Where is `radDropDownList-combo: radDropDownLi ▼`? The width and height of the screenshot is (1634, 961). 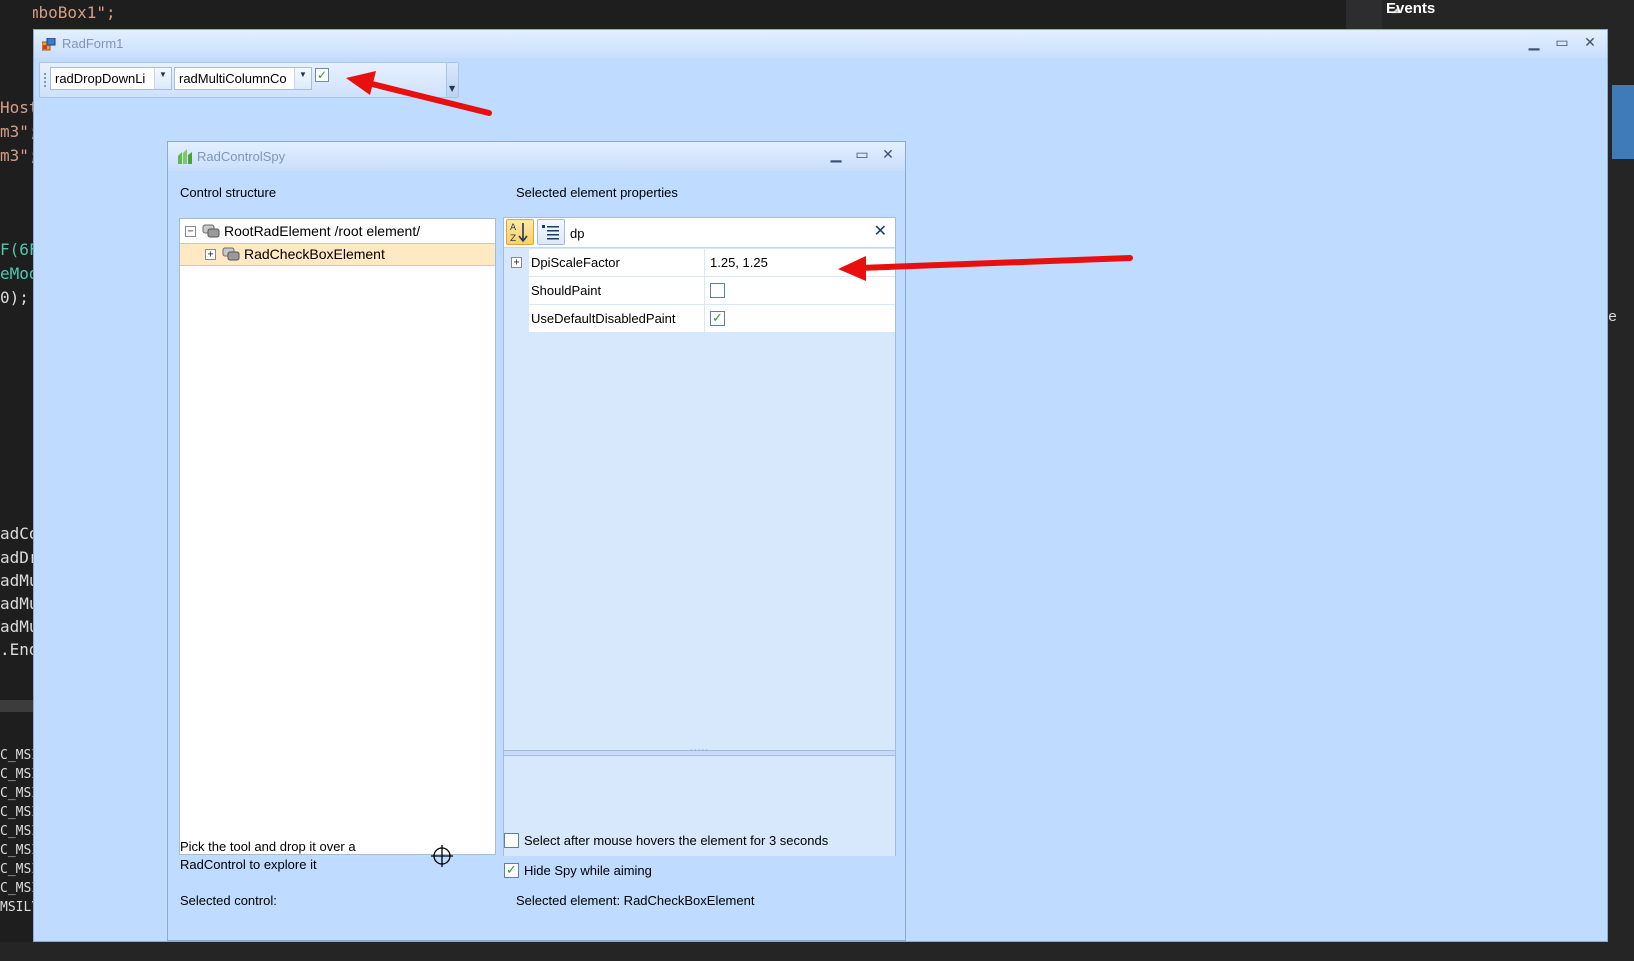 radDropDownList-combo: radDropDownLi ▼ is located at coordinates (111, 78).